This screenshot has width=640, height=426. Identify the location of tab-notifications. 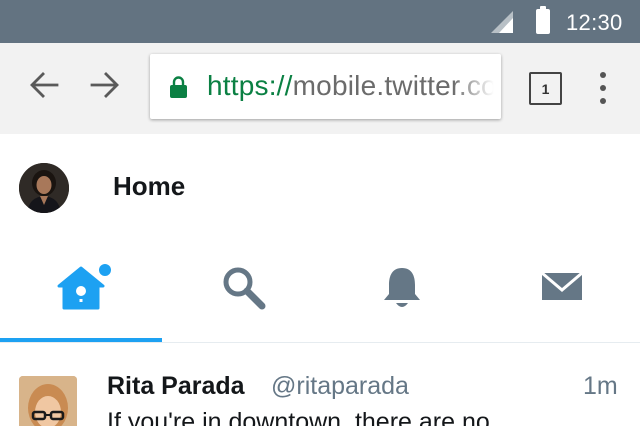
(402, 288).